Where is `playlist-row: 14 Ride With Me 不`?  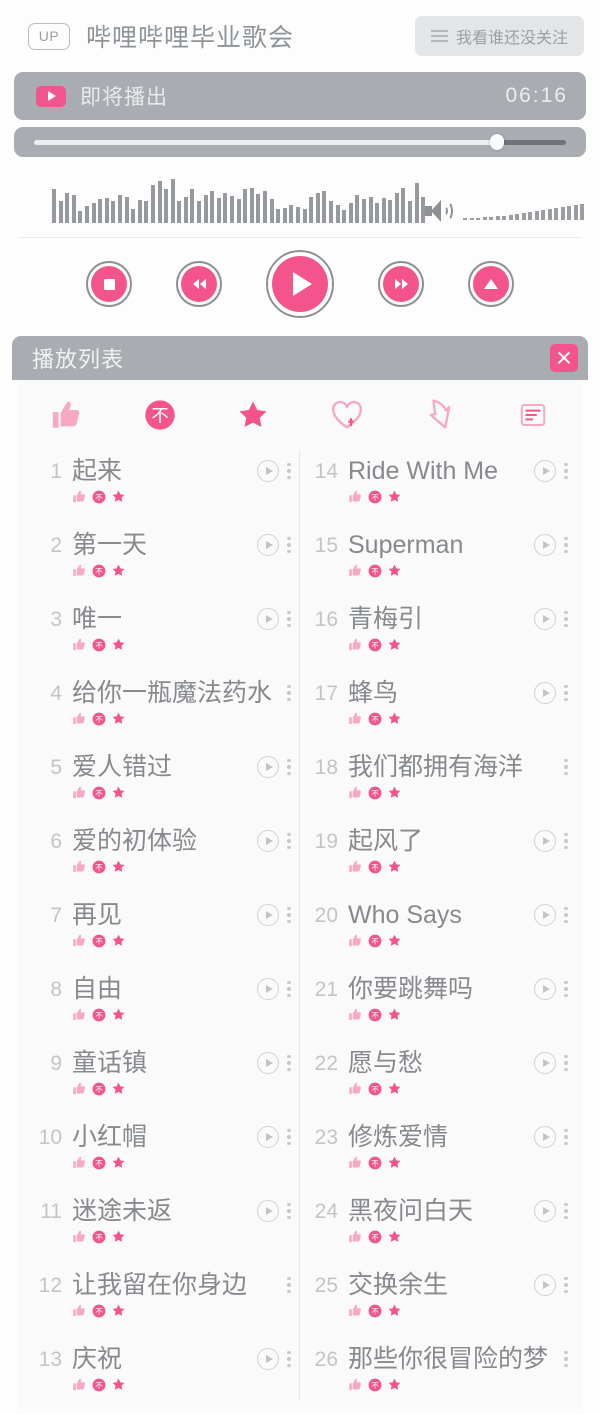
playlist-row: 14 Ride With Me 不 is located at coordinates (438, 487).